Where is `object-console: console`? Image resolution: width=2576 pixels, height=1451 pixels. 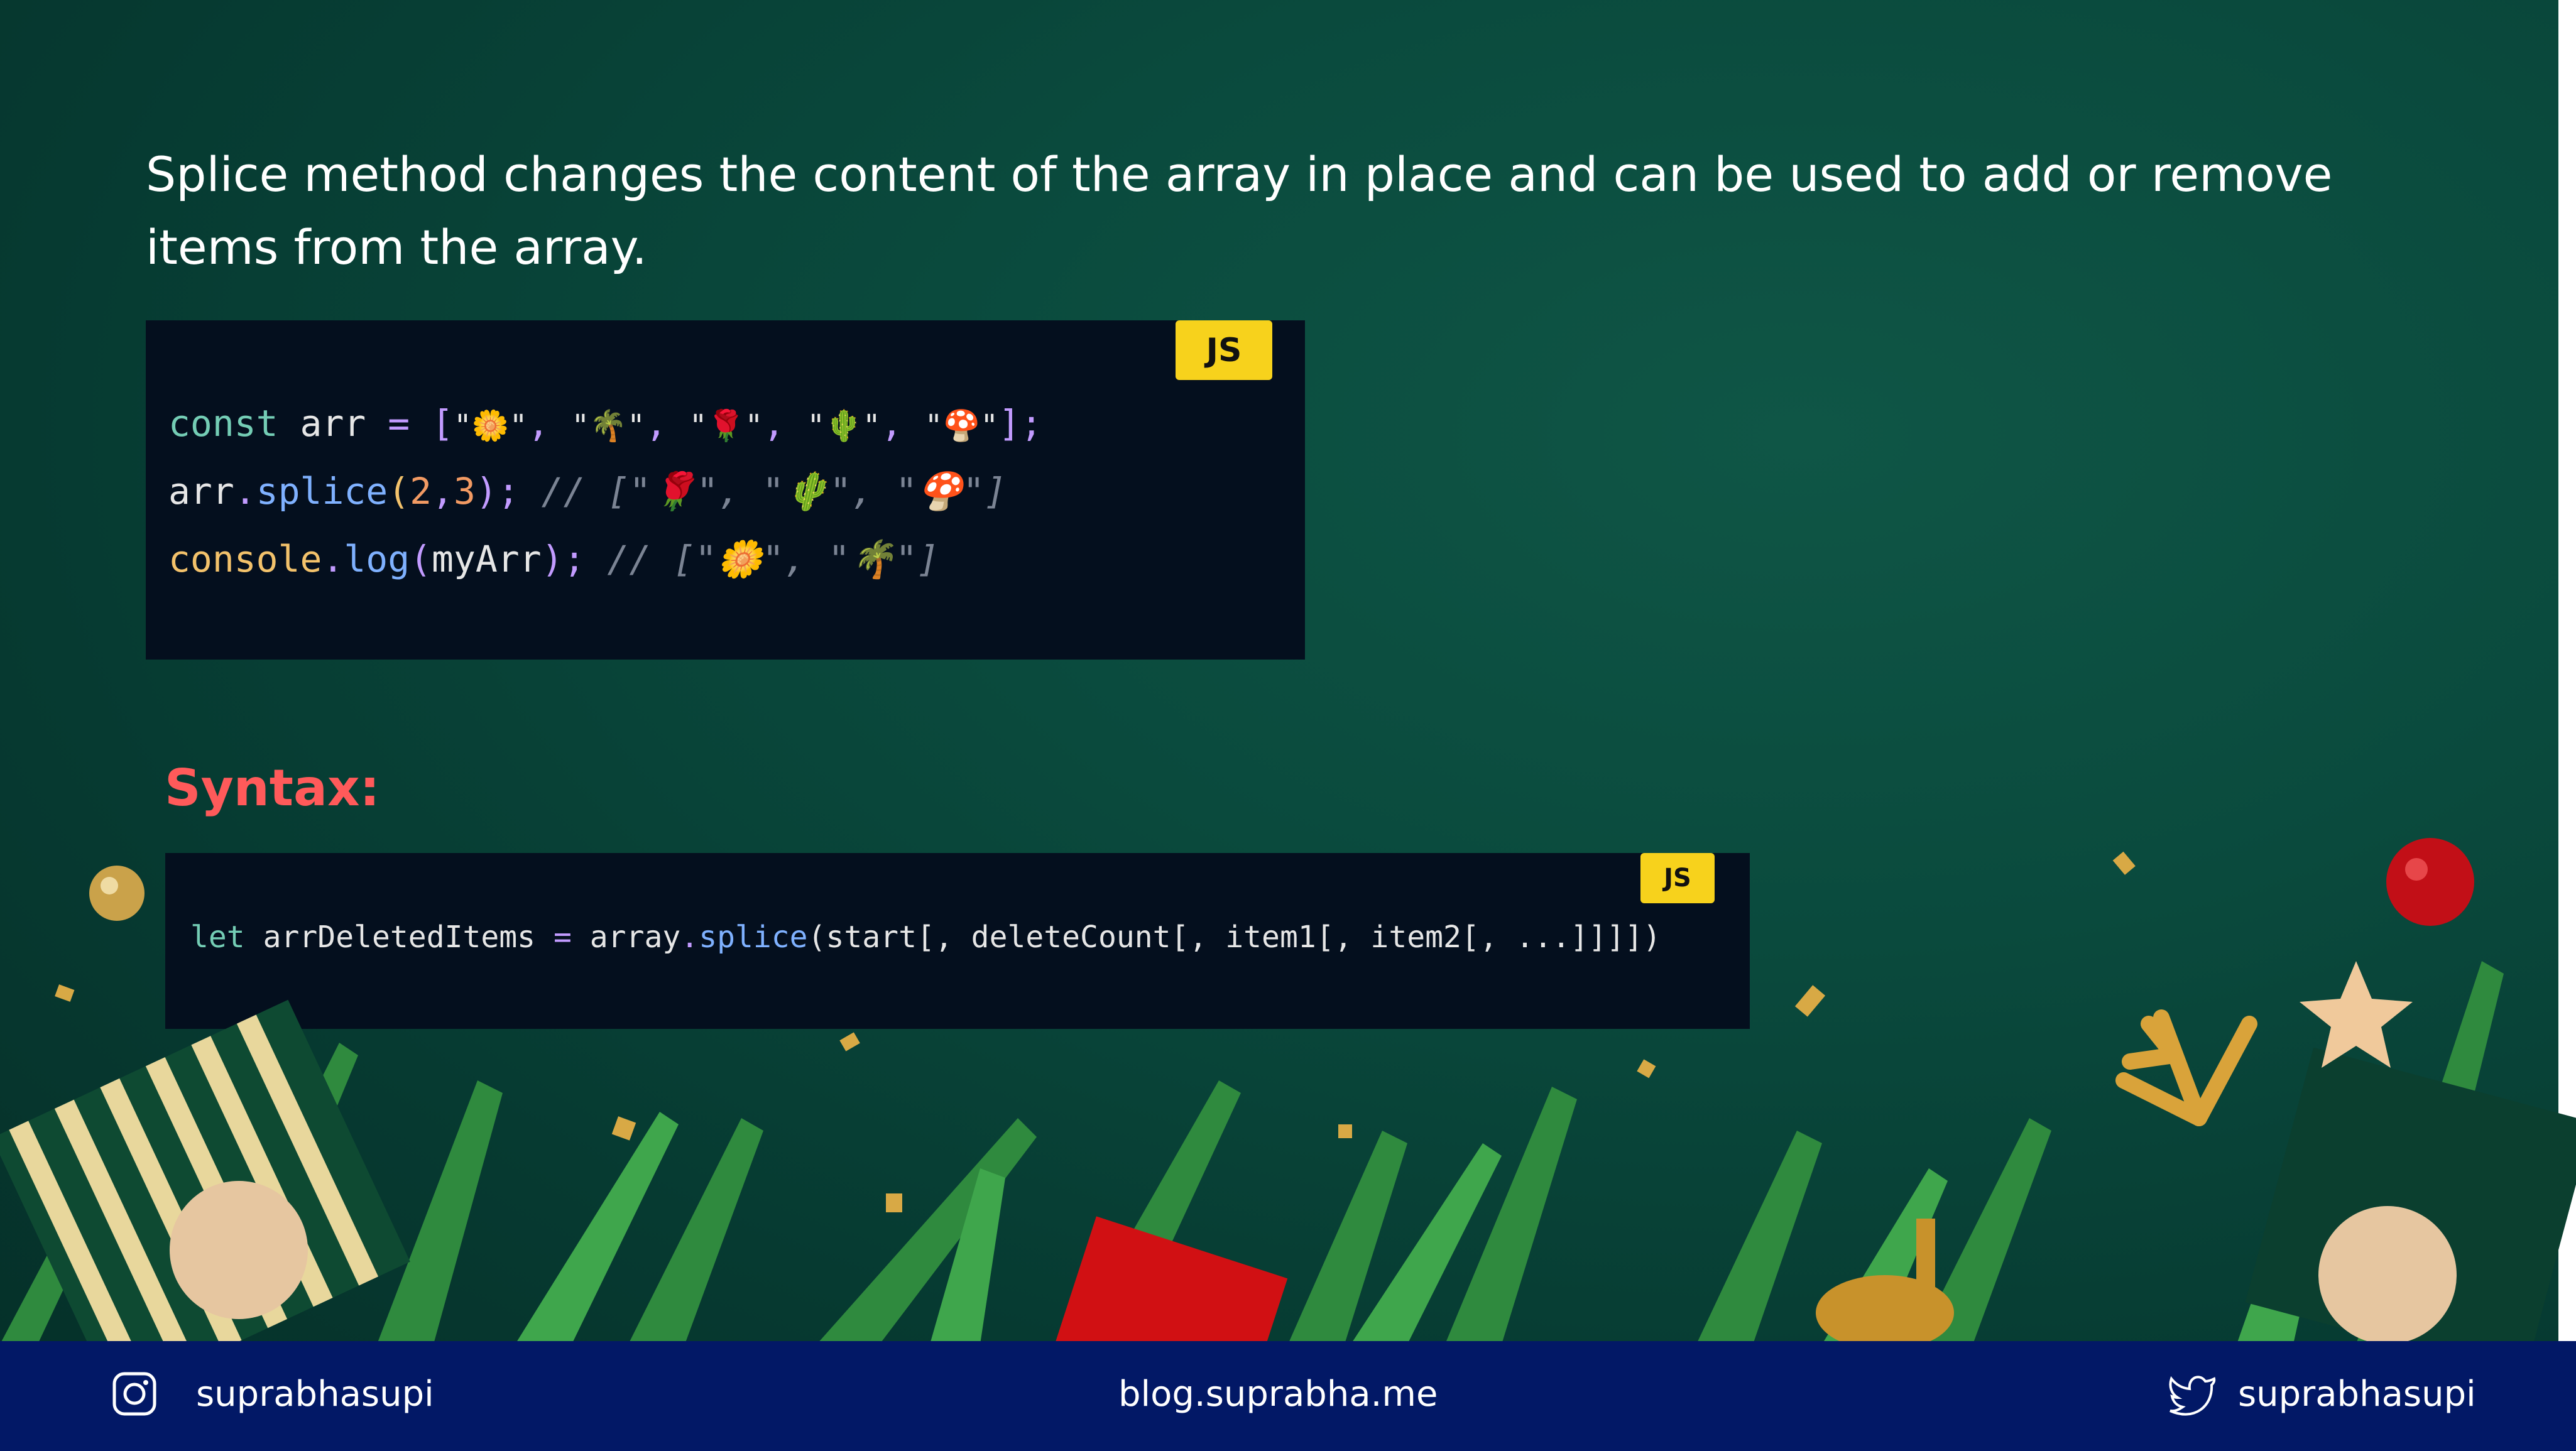 object-console: console is located at coordinates (245, 559).